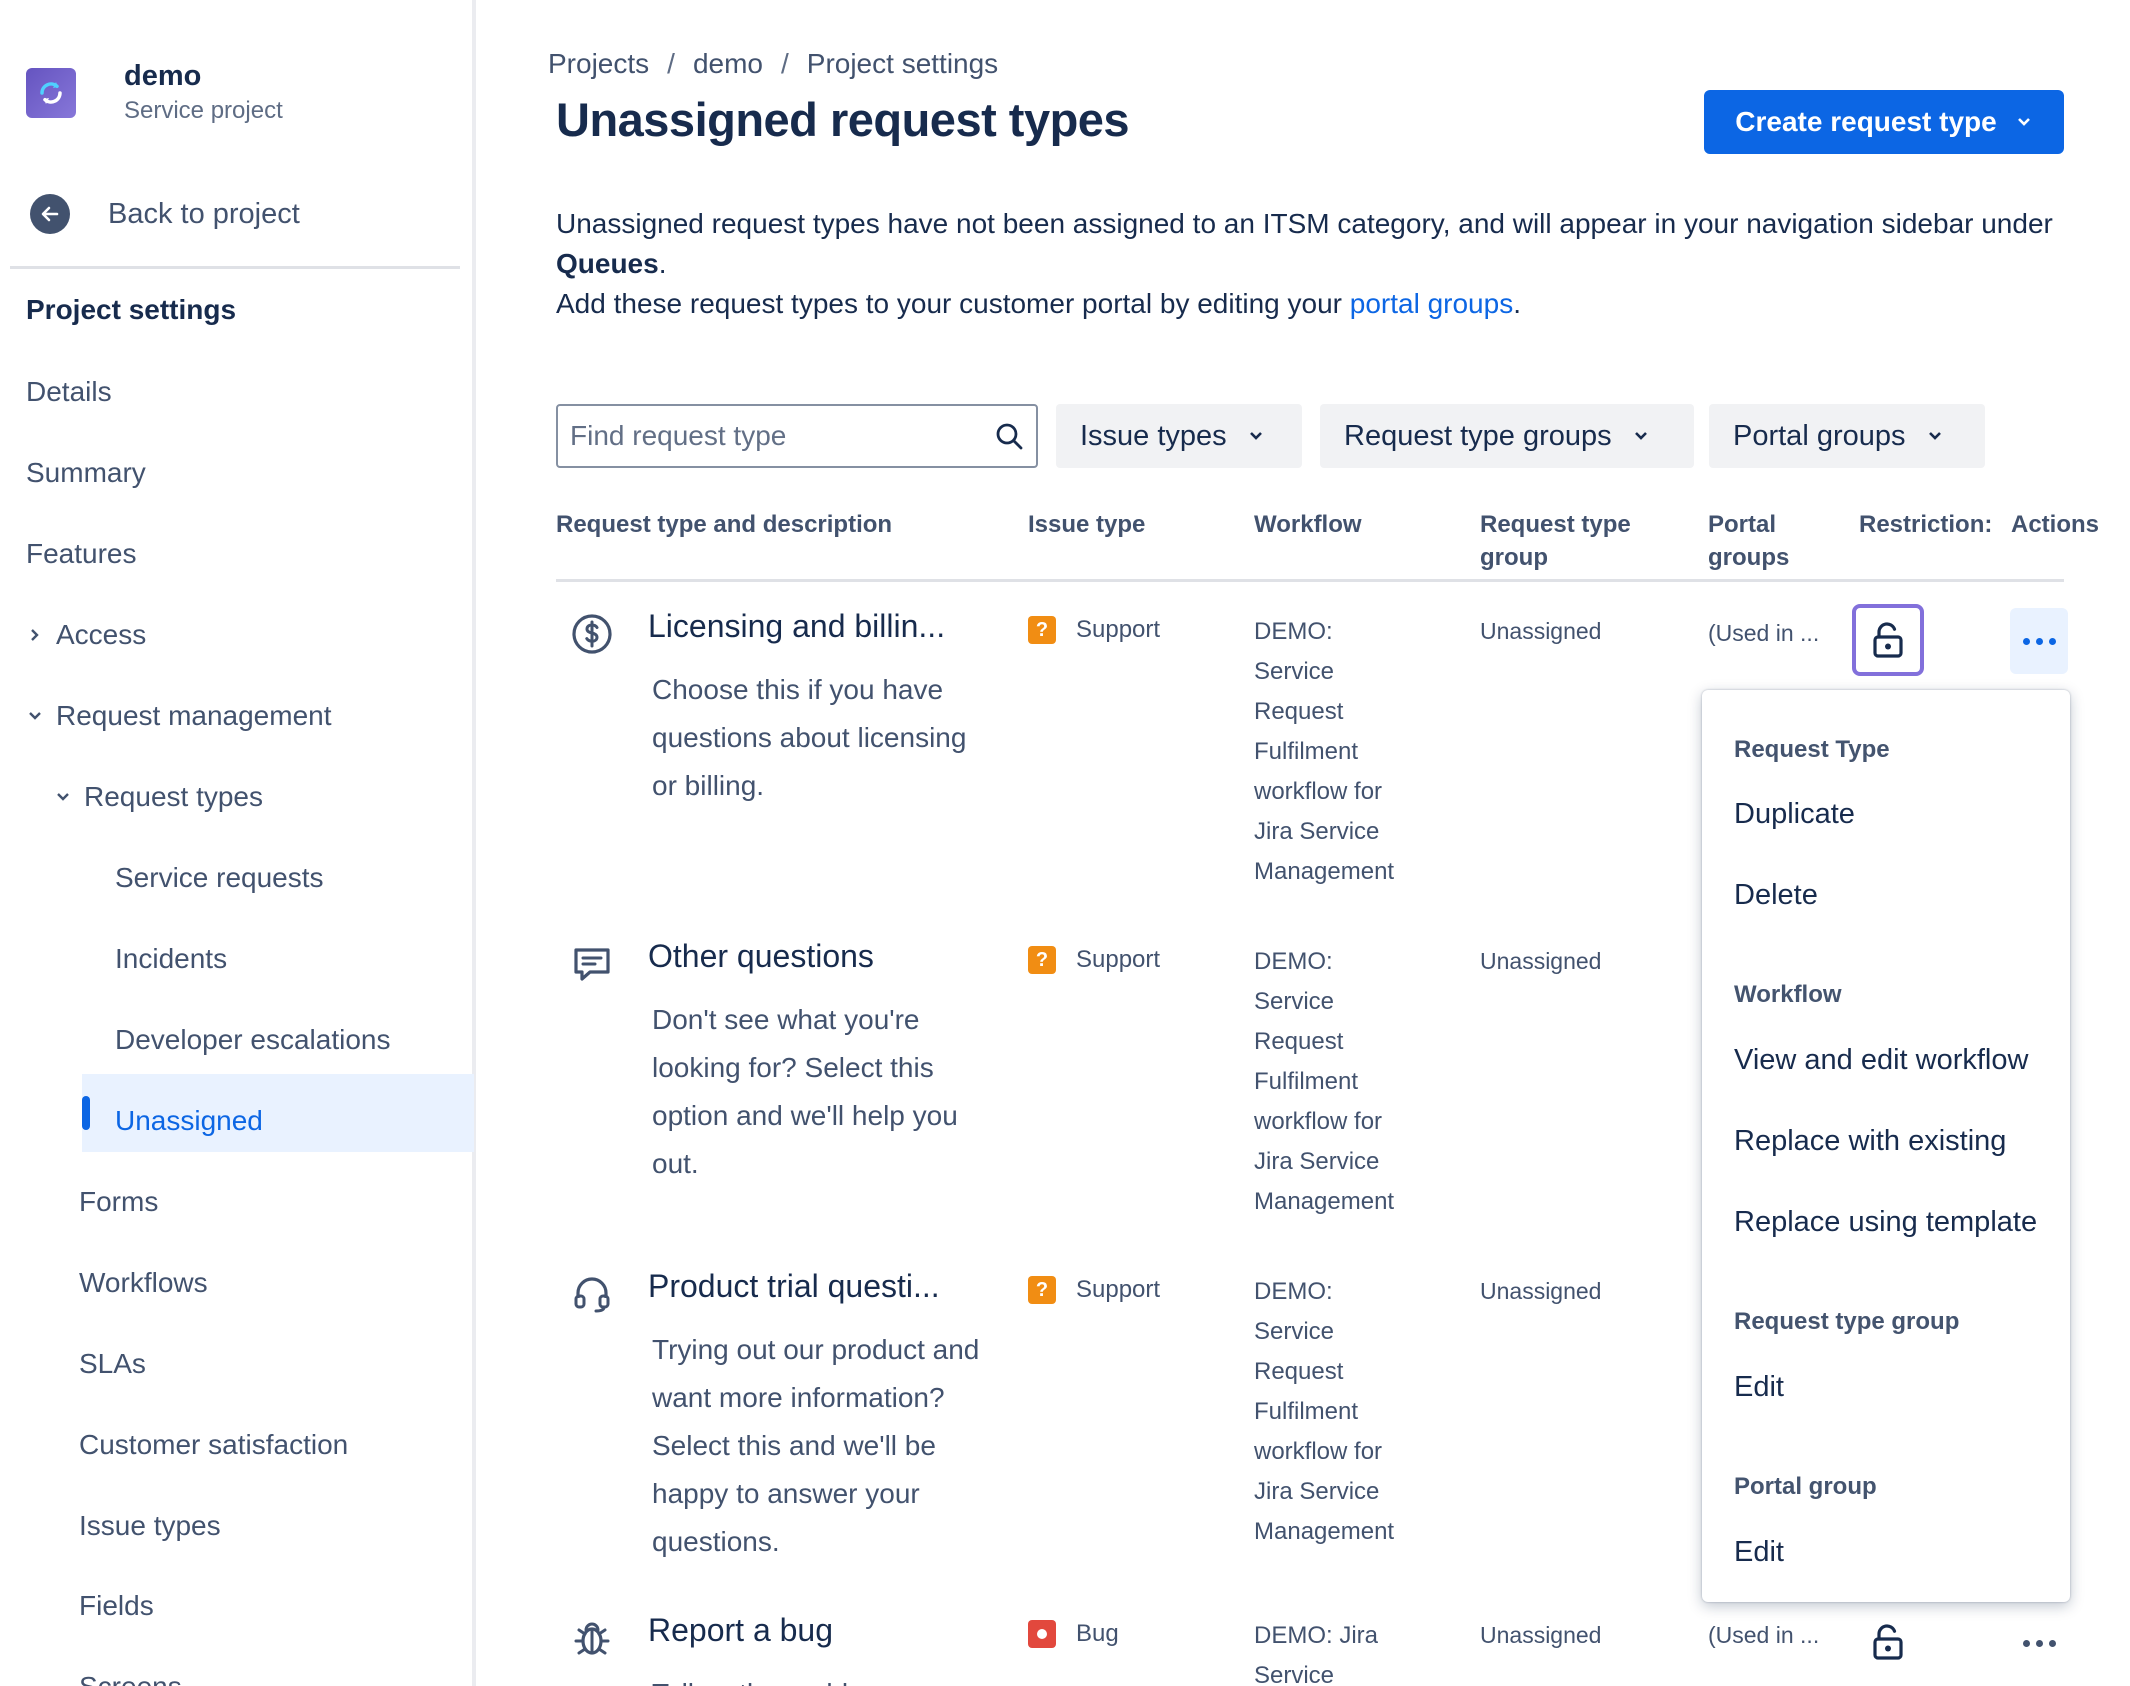 This screenshot has height=1686, width=2130. What do you see at coordinates (740, 1630) in the screenshot?
I see `request-type-name: Report a bug` at bounding box center [740, 1630].